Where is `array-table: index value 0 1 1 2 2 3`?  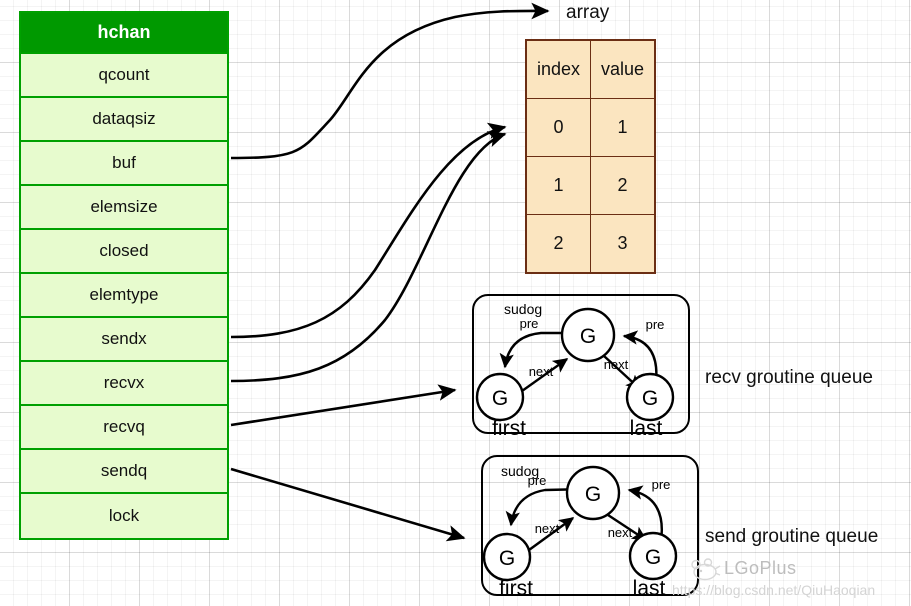 array-table: index value 0 1 1 2 2 3 is located at coordinates (590, 156).